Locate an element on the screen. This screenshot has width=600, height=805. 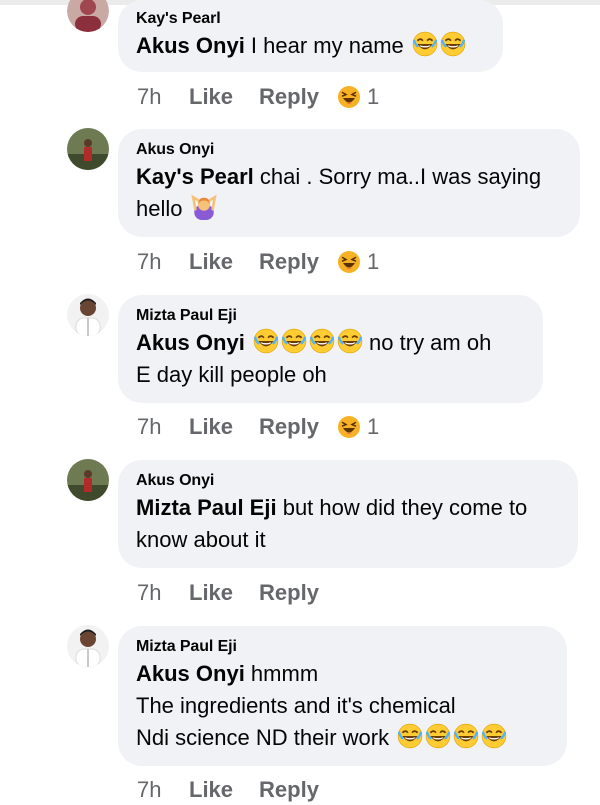
mention-link: Kay's Pearl is located at coordinates (195, 176).